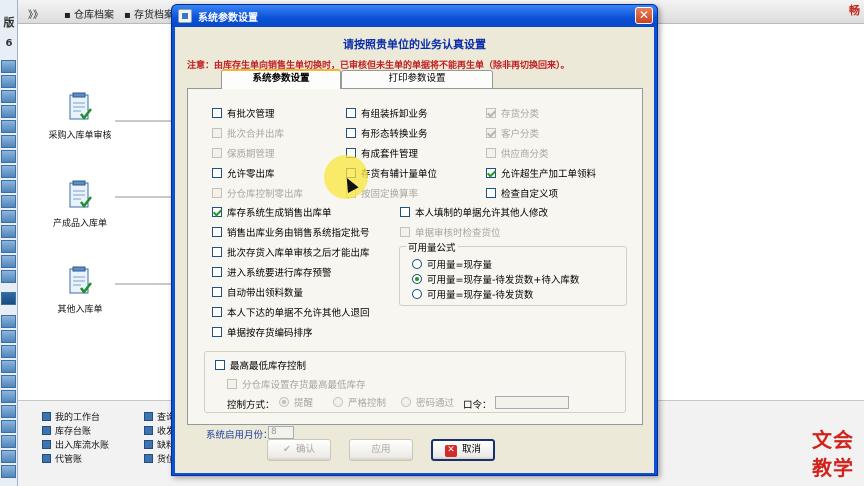  I want to click on checkbox-label: 保质期管理, so click(251, 154).